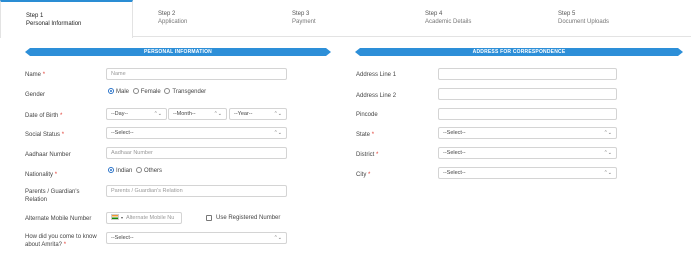  What do you see at coordinates (258, 114) in the screenshot?
I see `dob-year-select: --Year-- ⌃⌄` at bounding box center [258, 114].